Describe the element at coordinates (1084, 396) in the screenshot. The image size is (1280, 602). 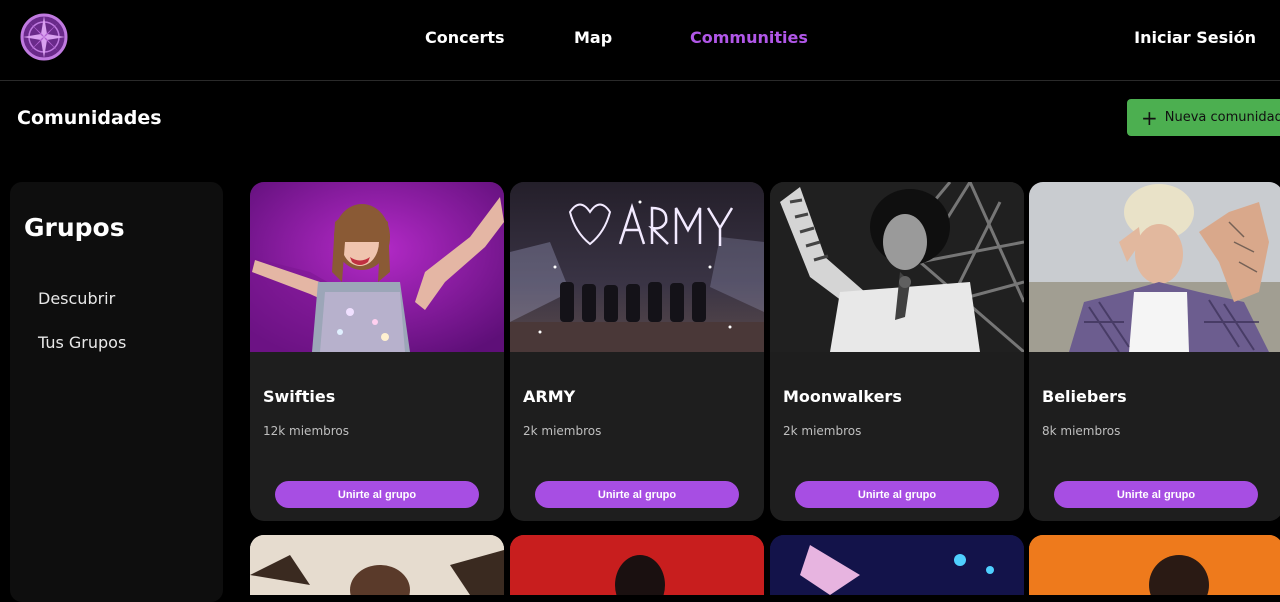
I see `community-name: Beliebers` at that location.